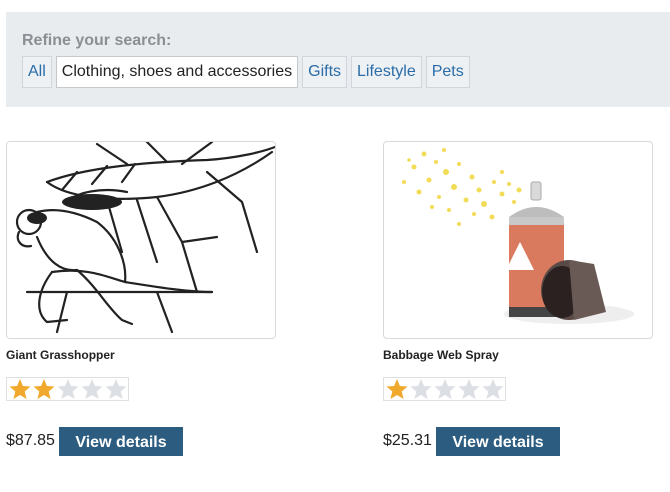 Image resolution: width=670 pixels, height=492 pixels. Describe the element at coordinates (325, 72) in the screenshot. I see `filter-gifts: Gifts` at that location.